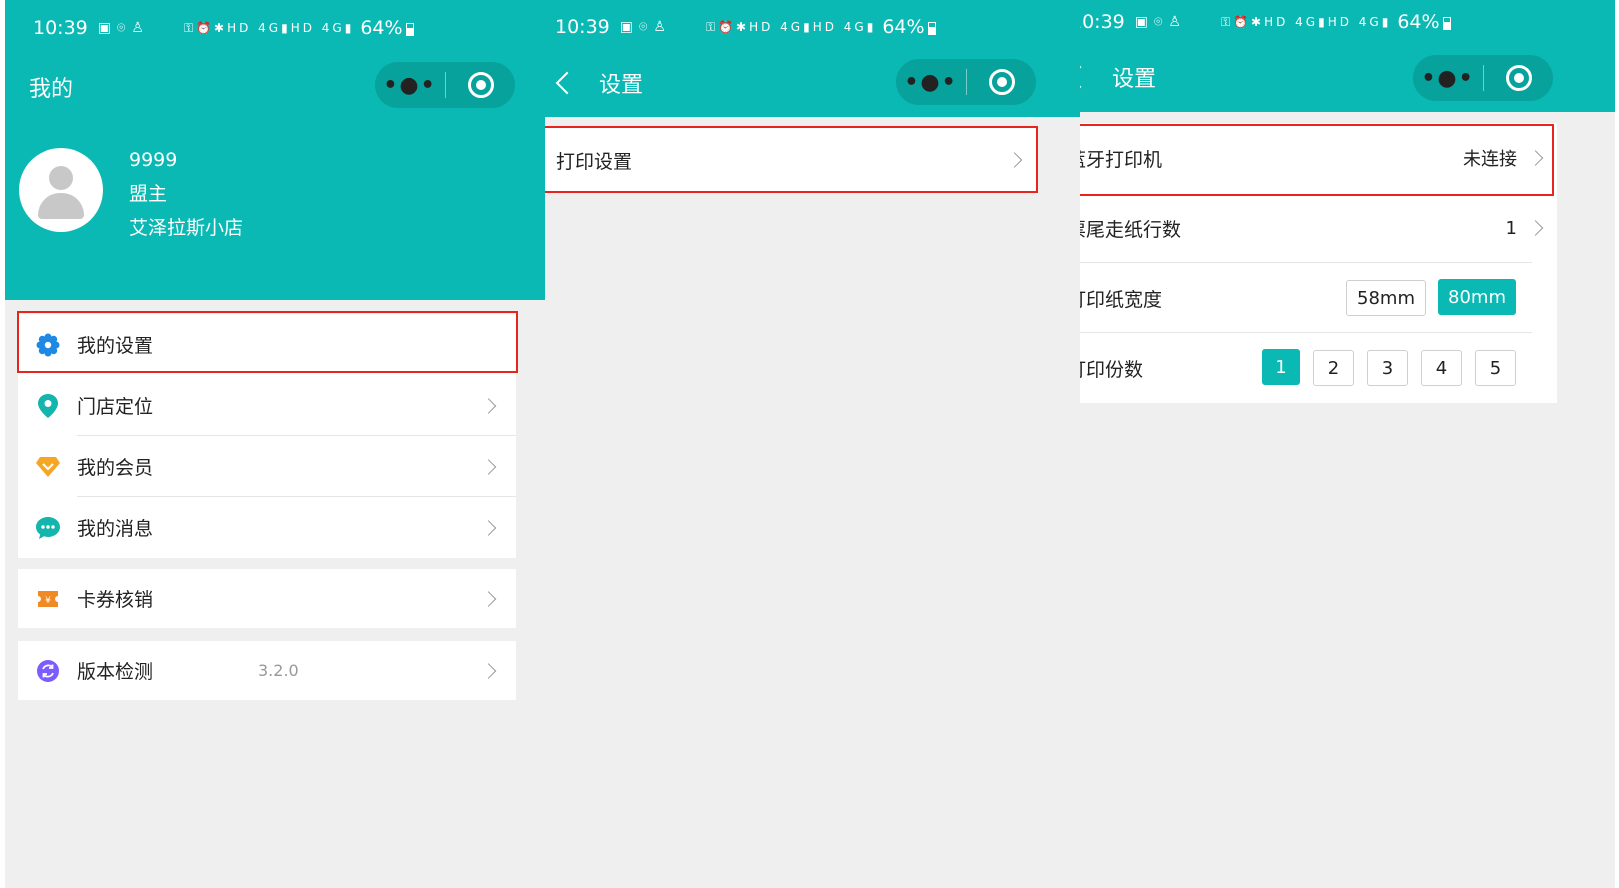 The width and height of the screenshot is (1619, 888). I want to click on menu-item-label: 我的设置, so click(115, 346).